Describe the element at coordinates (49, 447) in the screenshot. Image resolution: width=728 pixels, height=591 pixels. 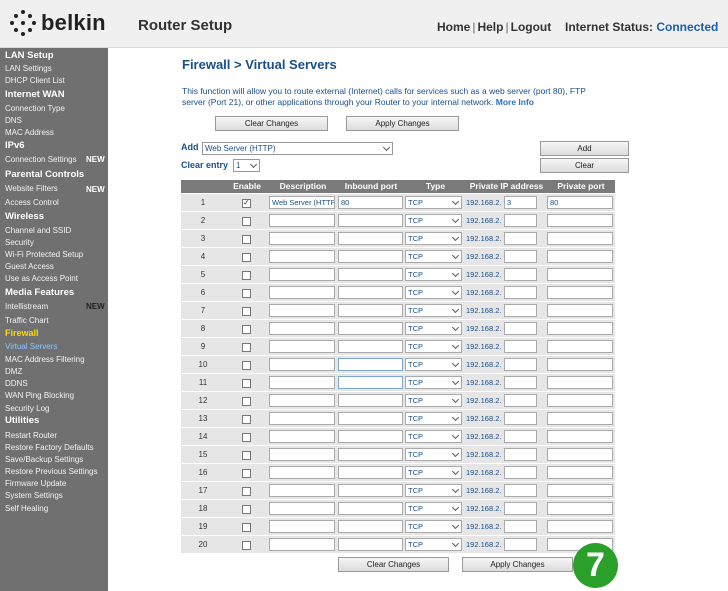
I see `sidebar-item-restore-factory-defaults: Restore Factory Defaults` at that location.